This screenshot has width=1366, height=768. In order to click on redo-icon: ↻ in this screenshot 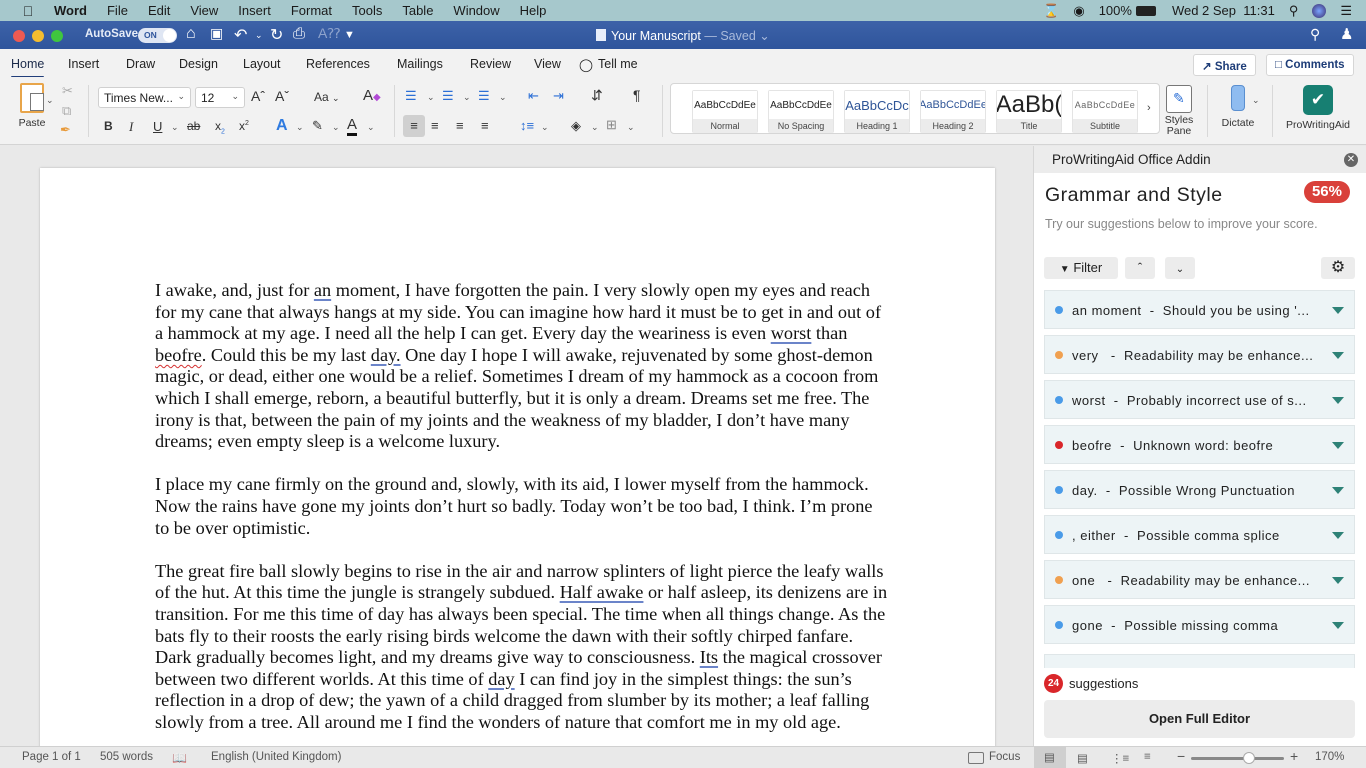, I will do `click(276, 35)`.